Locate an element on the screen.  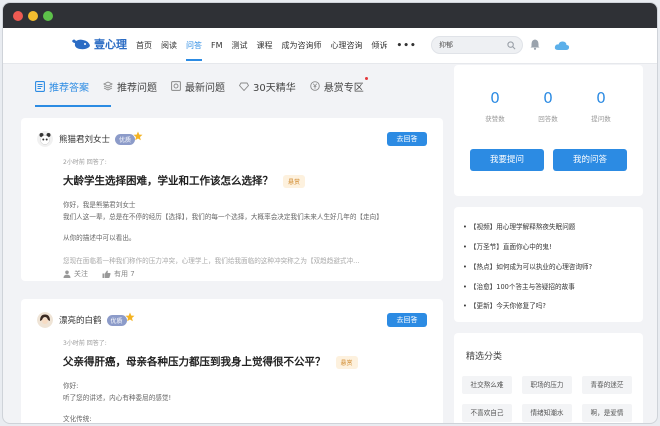
tab-label: 最新问题 is located at coordinates (205, 88).